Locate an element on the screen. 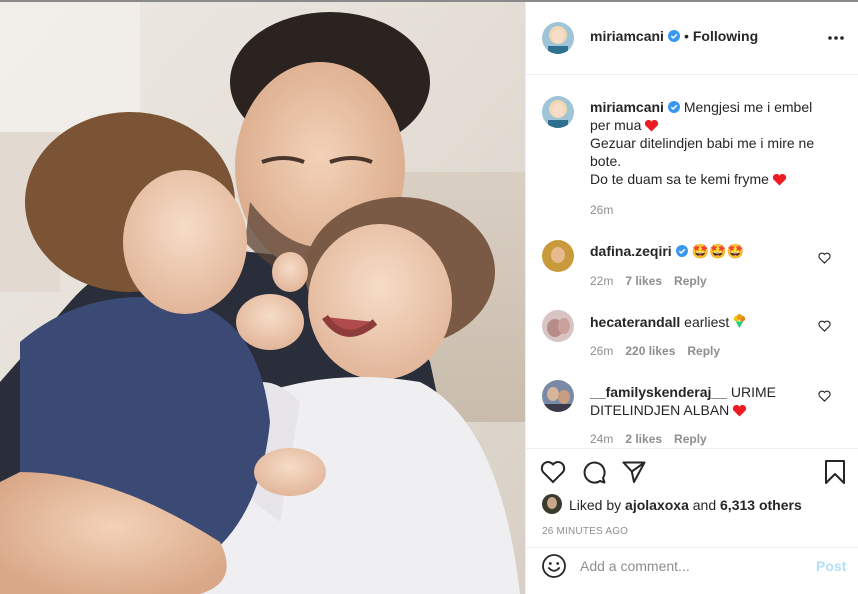 This screenshot has width=858, height=594. share-icon is located at coordinates (634, 472).